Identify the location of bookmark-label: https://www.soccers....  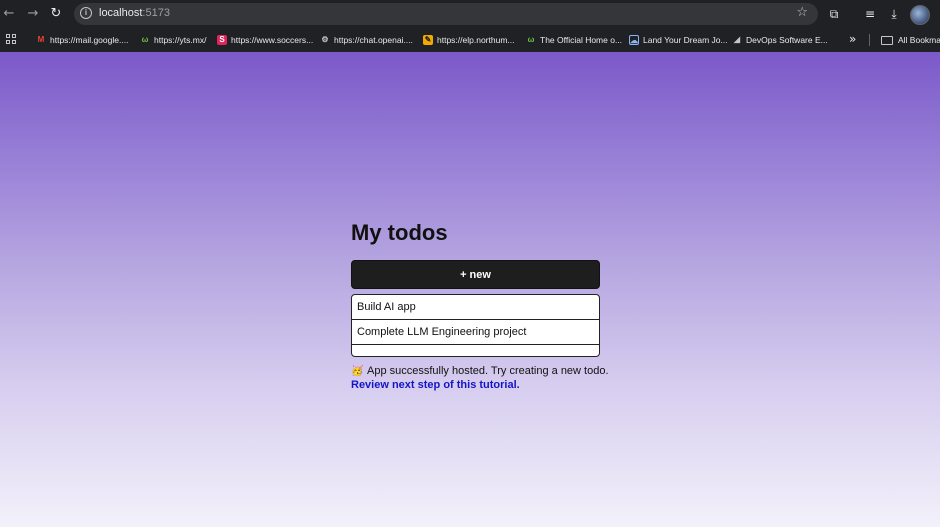
(272, 40).